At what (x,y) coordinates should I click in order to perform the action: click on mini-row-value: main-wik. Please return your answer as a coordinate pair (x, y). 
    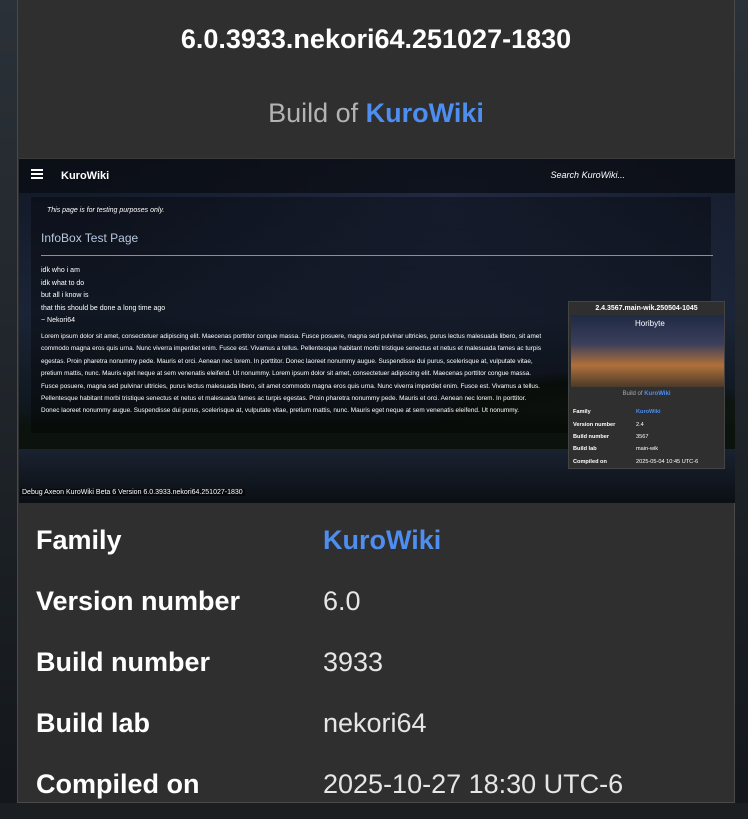
    Looking at the image, I should click on (647, 449).